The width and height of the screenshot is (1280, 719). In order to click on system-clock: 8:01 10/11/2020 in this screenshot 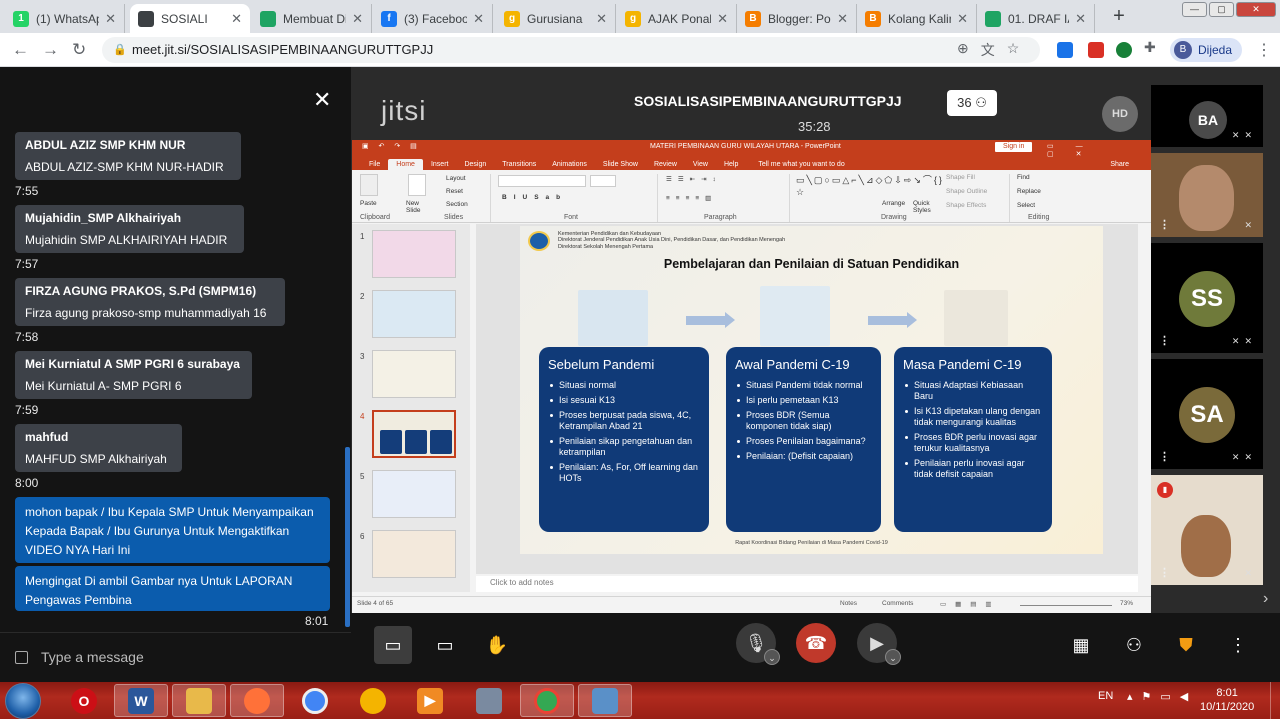, I will do `click(1227, 700)`.